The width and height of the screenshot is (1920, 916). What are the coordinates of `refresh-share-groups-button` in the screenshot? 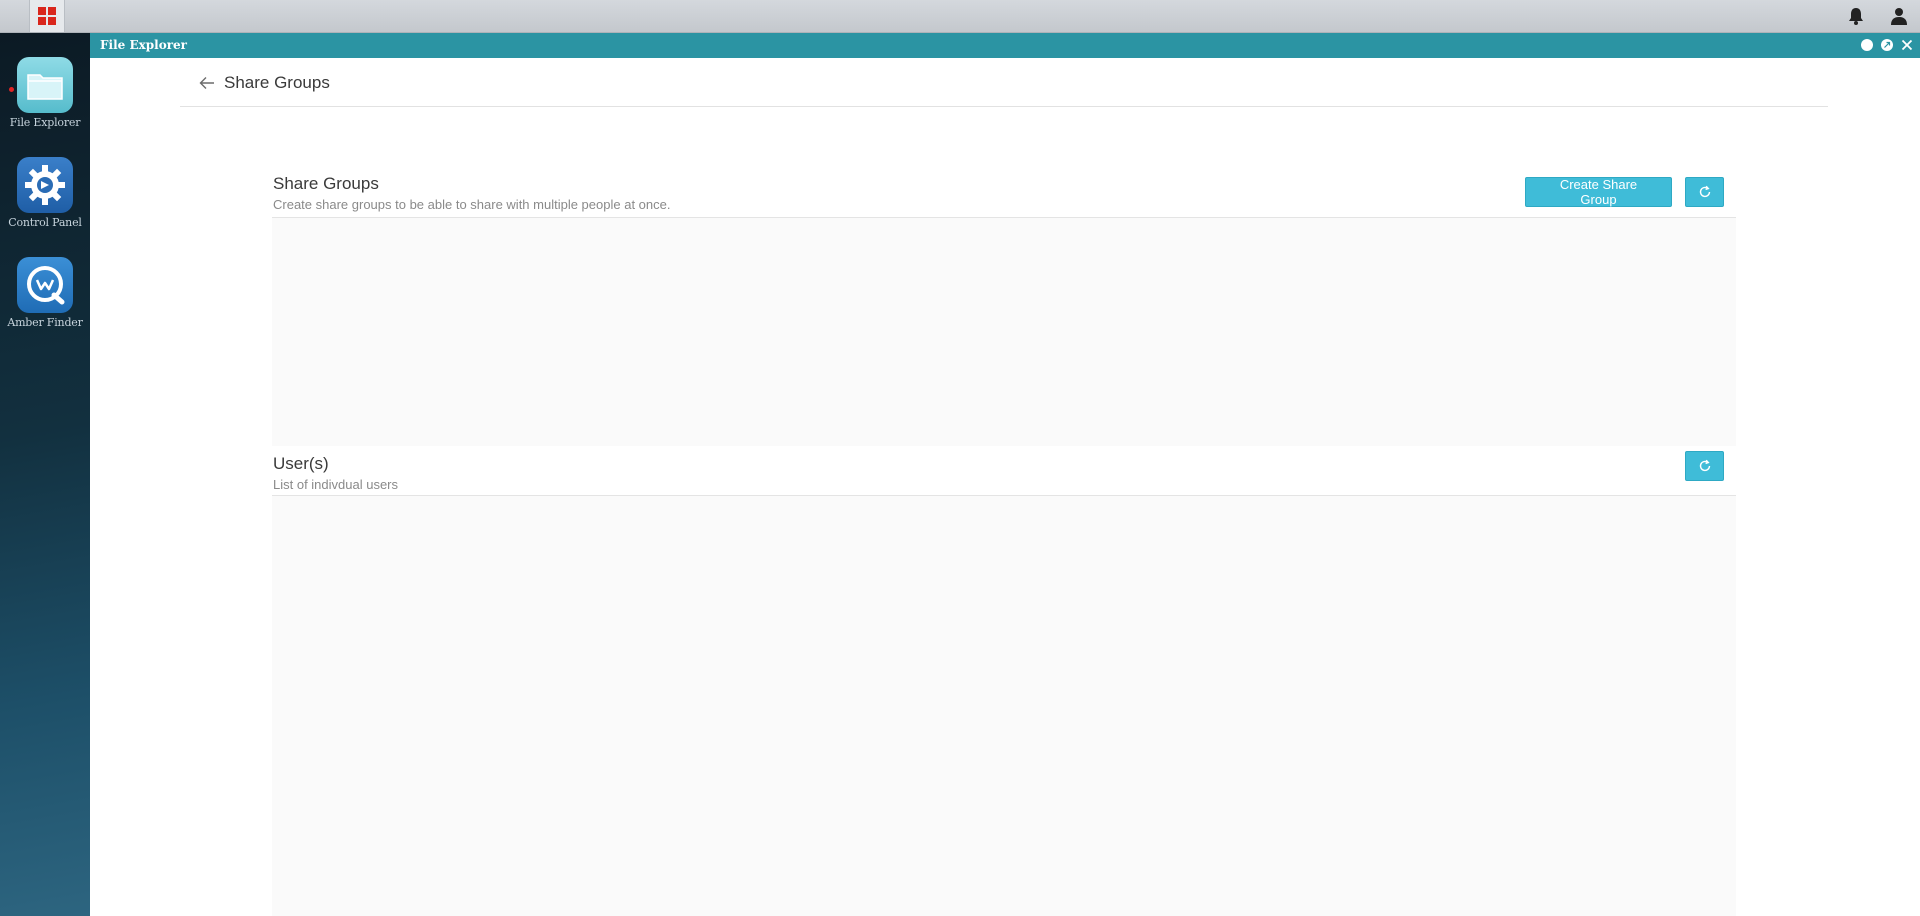 It's located at (1704, 192).